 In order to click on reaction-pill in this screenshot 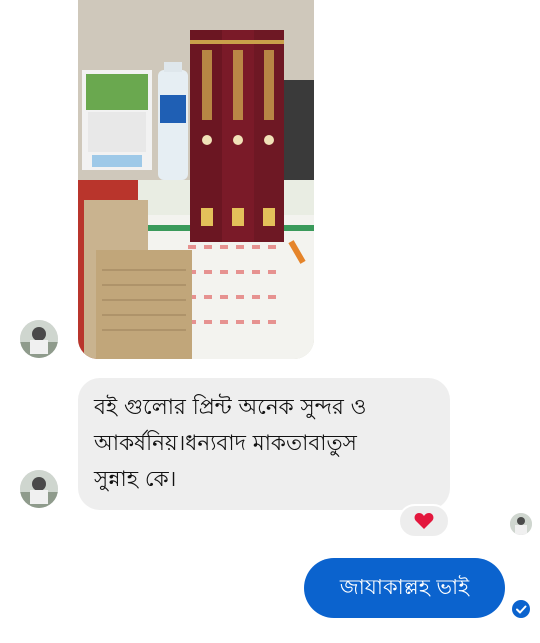, I will do `click(424, 521)`.